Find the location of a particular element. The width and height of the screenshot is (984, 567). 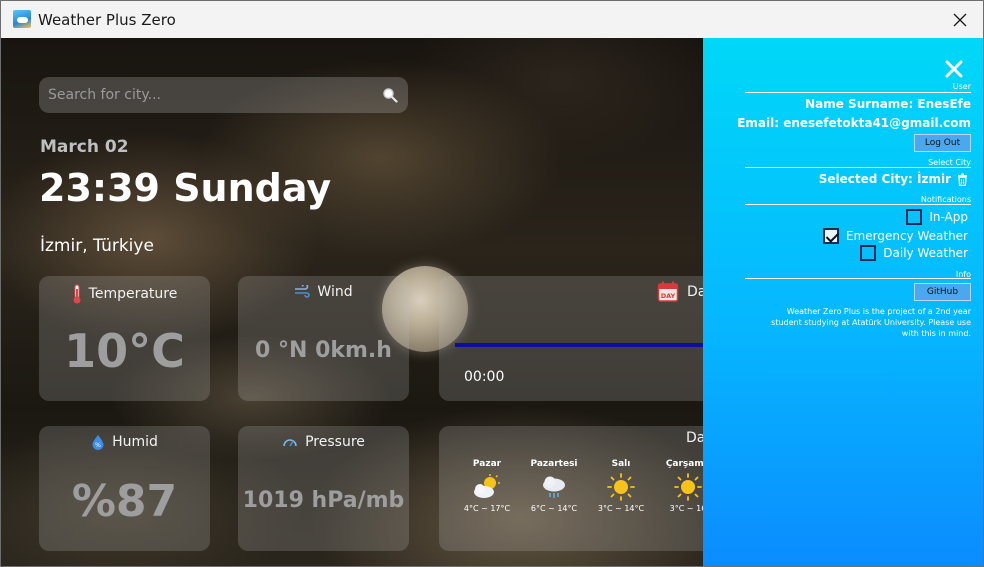

user-section-label: User is located at coordinates (961, 86).